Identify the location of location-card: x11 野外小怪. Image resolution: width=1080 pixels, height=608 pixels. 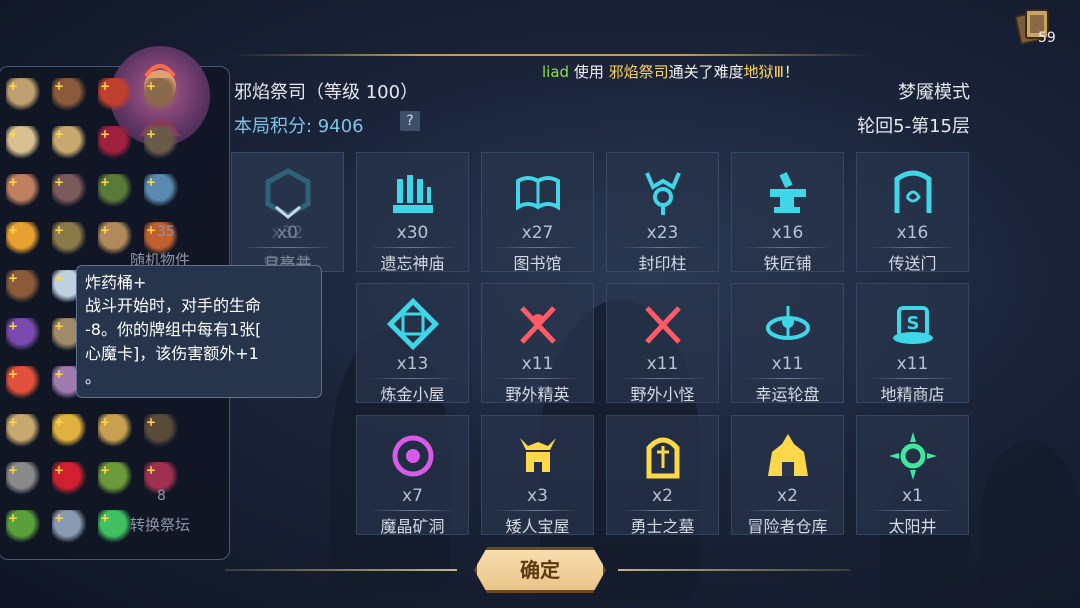
(662, 343).